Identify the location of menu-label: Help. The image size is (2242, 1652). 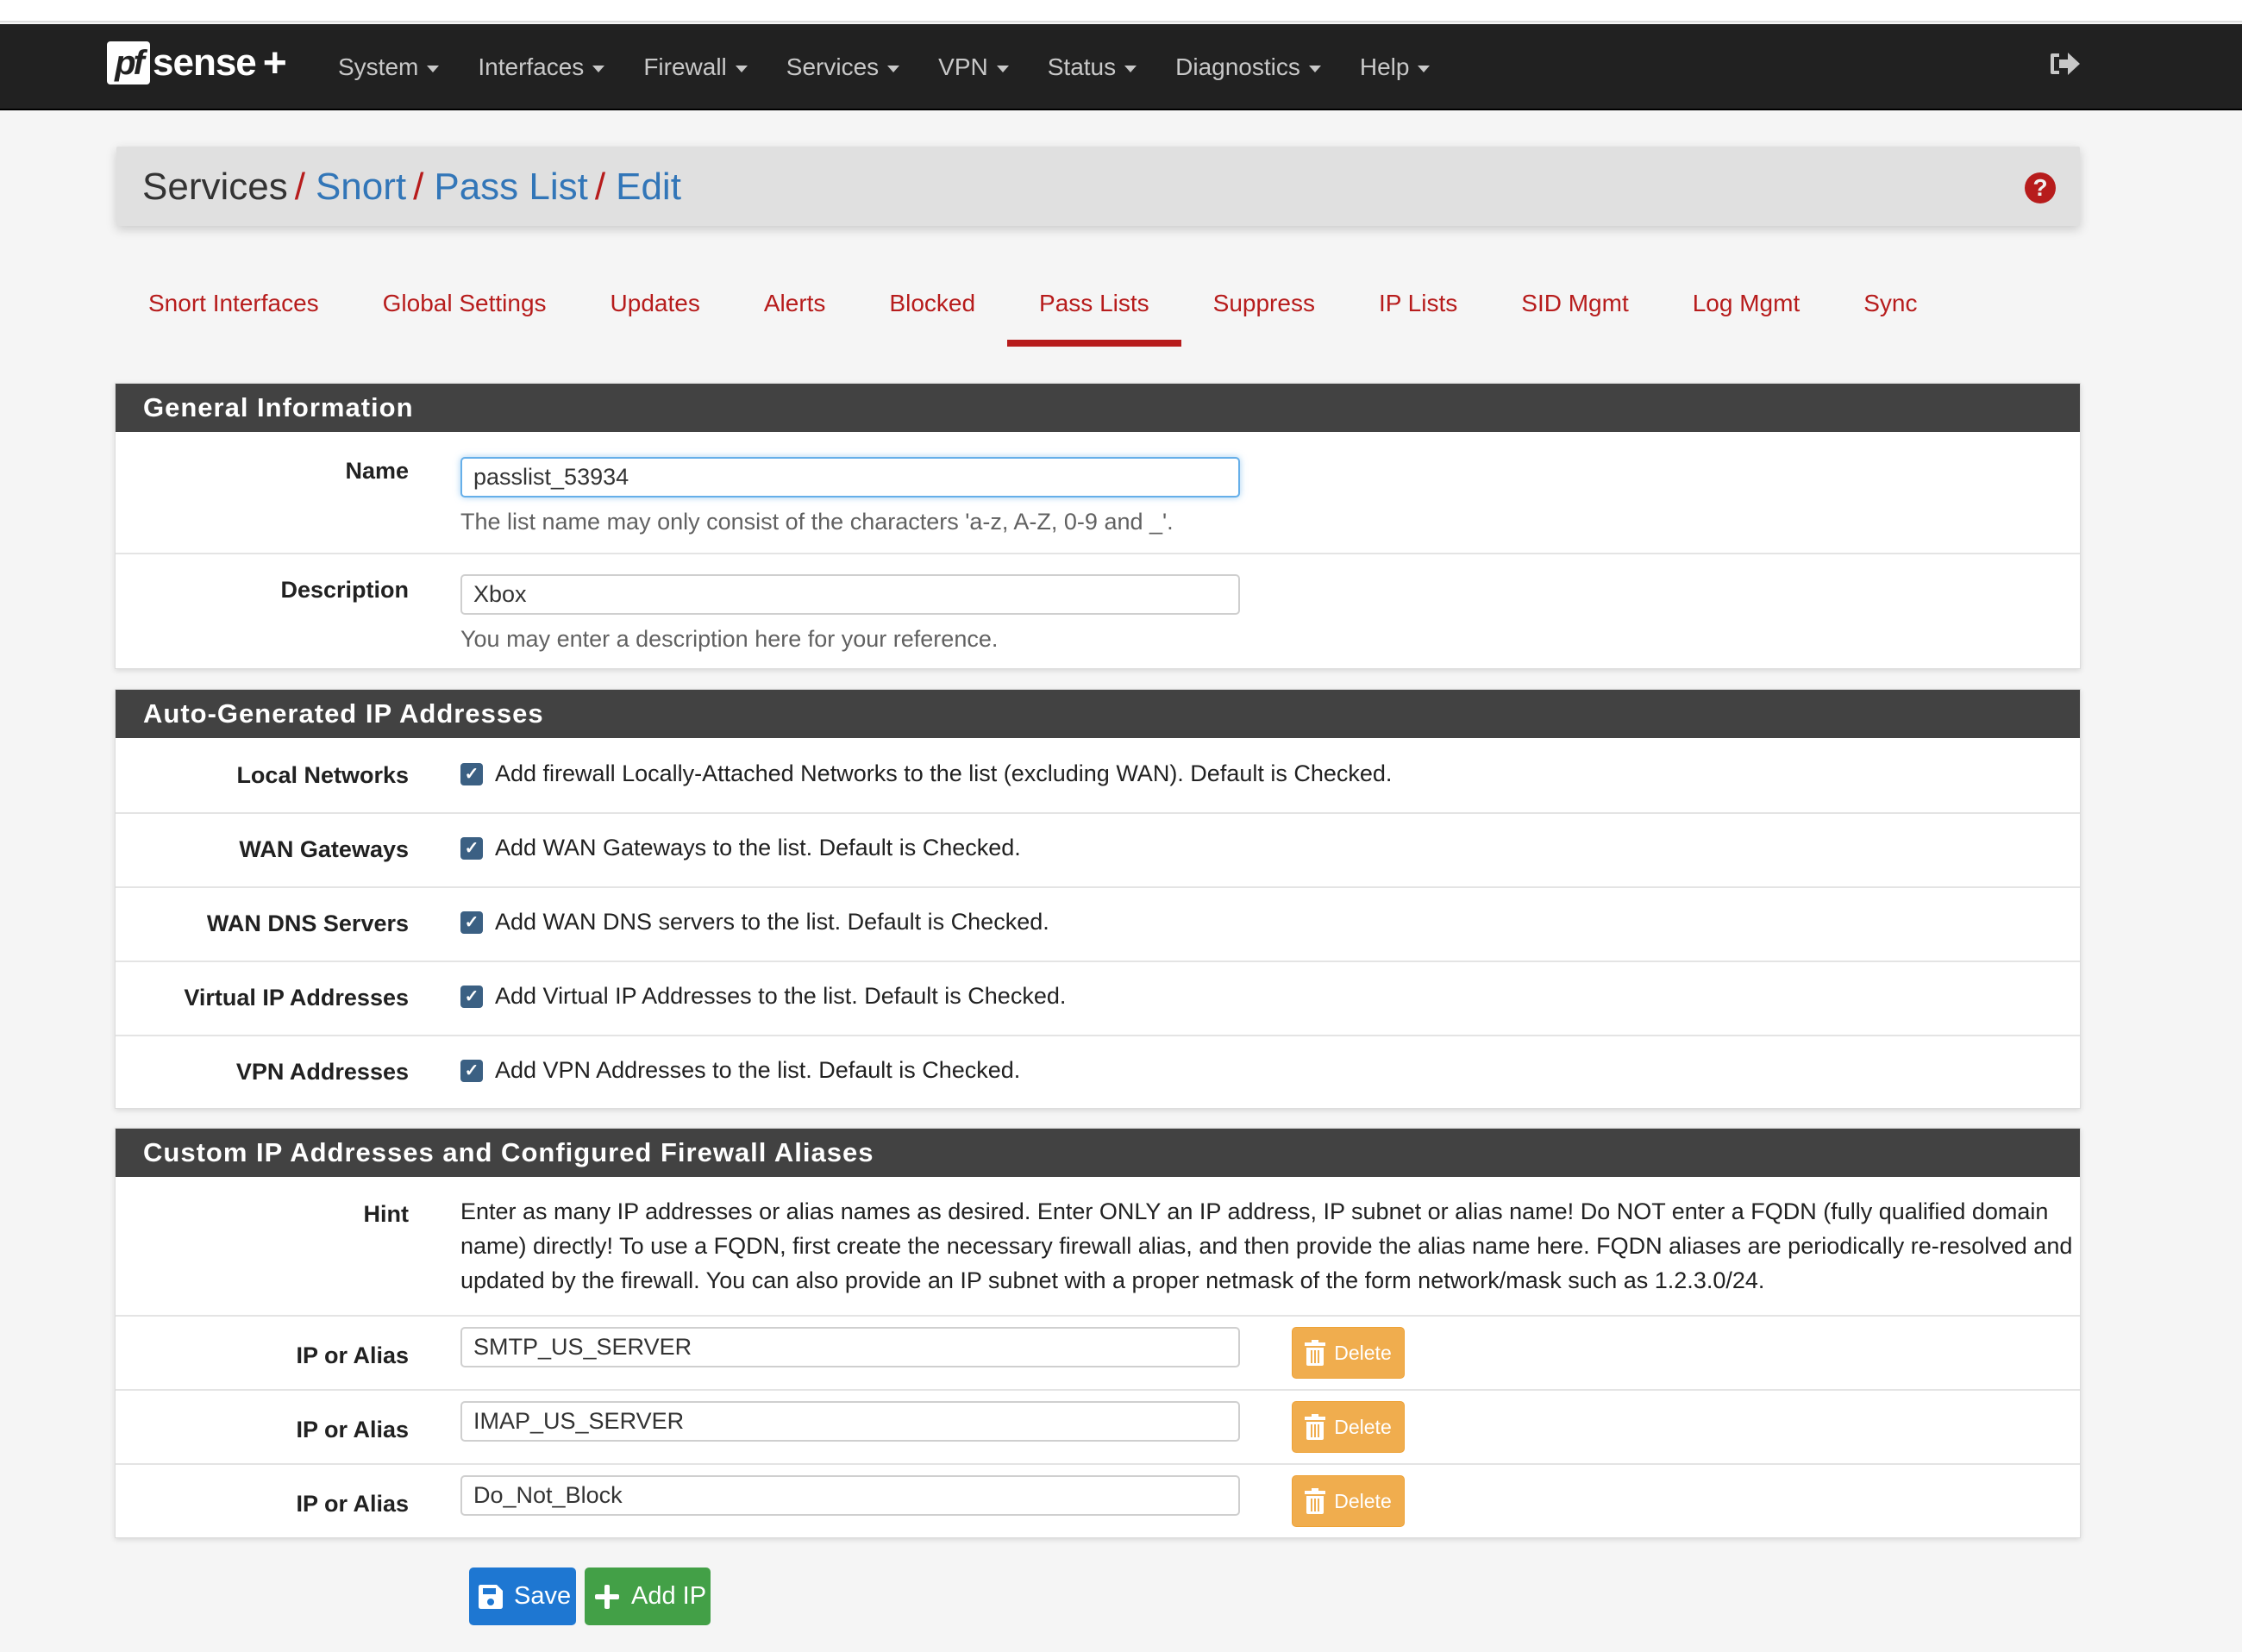
(1384, 66).